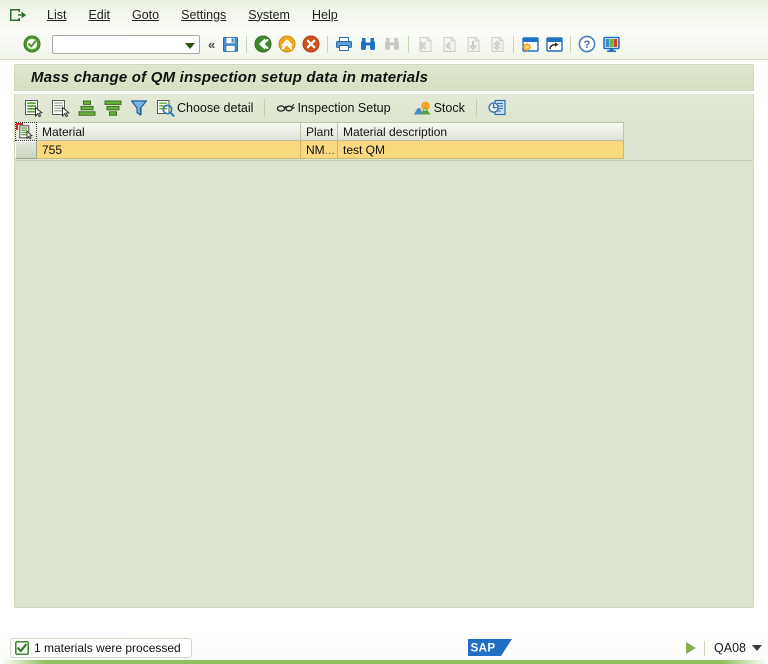 Image resolution: width=768 pixels, height=664 pixels. I want to click on choose-detail-label: Choose detail, so click(215, 108).